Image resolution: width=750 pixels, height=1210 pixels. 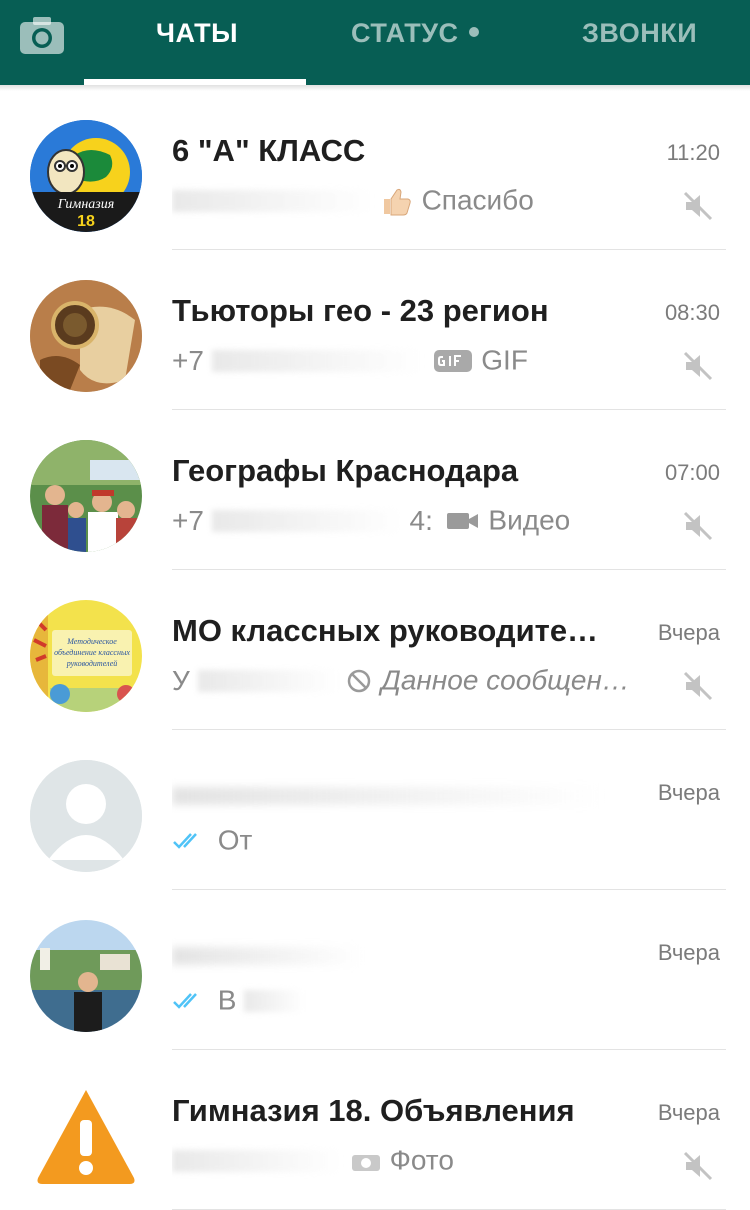 I want to click on chat-name: Тьюторы гео - 23 регион, so click(x=360, y=310).